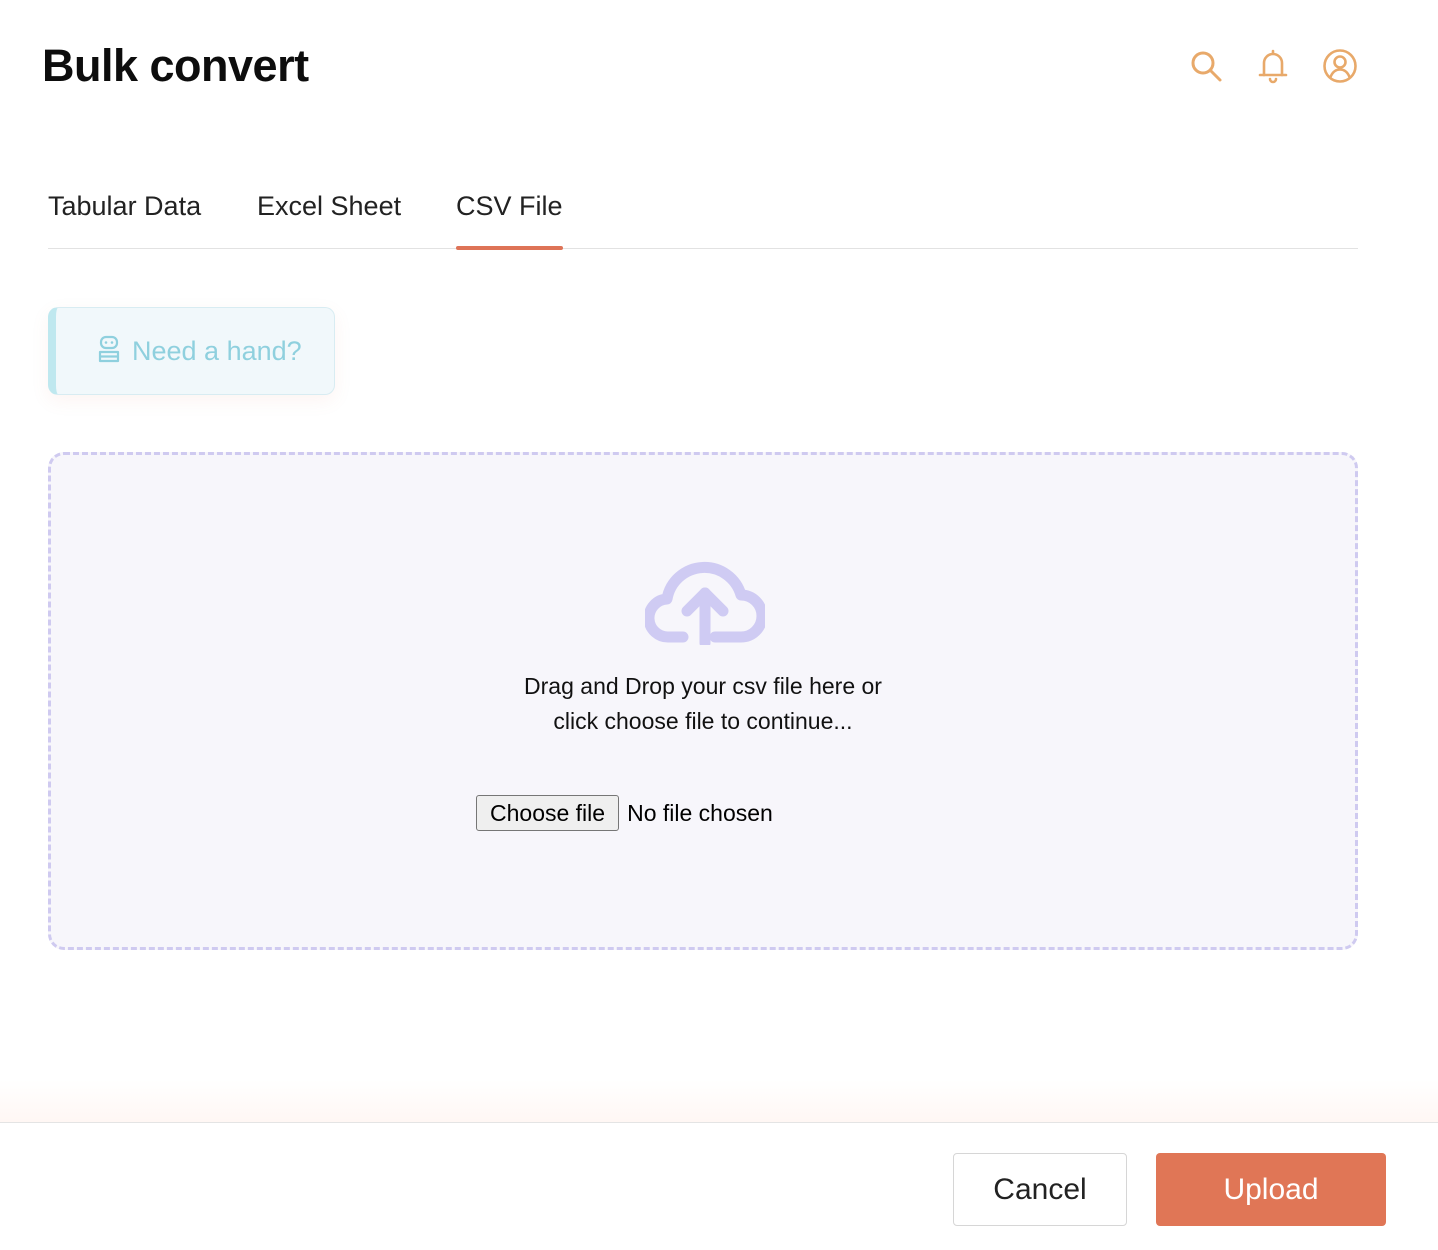 The height and width of the screenshot is (1250, 1438). Describe the element at coordinates (1040, 1189) in the screenshot. I see `cancel-button: Cancel` at that location.